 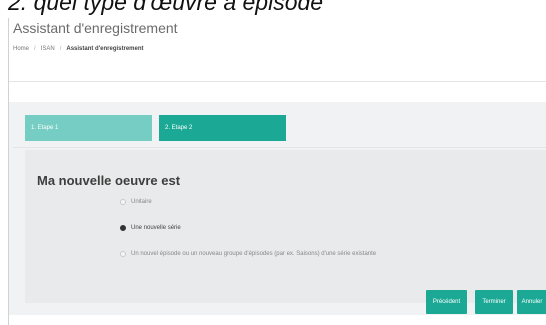 I want to click on breadcrumb-home-link: Home, so click(x=21, y=49).